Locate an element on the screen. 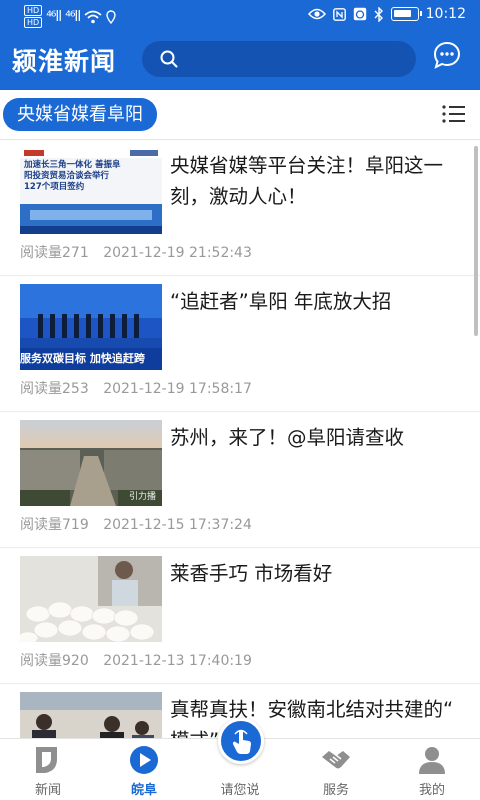  article-meta: 阅读量920 2021-12-13 17:40:19 is located at coordinates (136, 660).